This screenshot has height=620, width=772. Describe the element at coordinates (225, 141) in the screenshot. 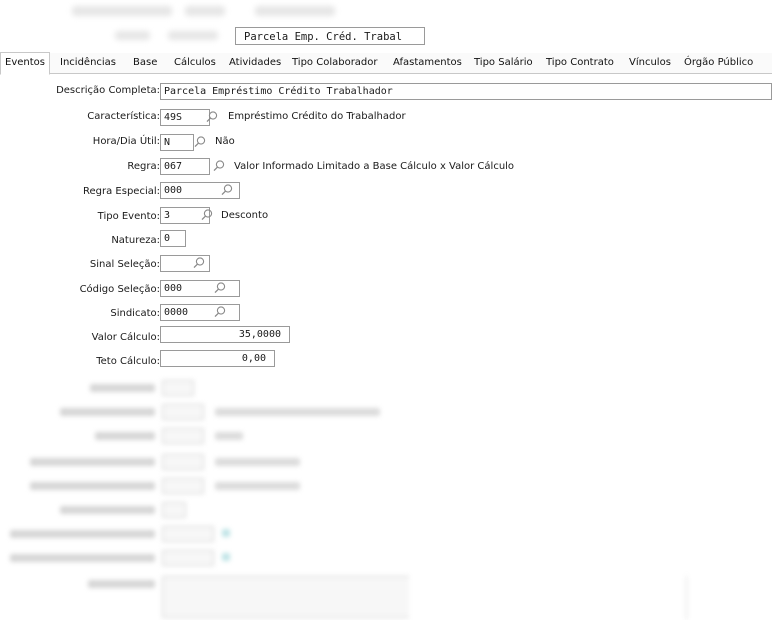

I see `hora-dia-util-description: Não` at that location.